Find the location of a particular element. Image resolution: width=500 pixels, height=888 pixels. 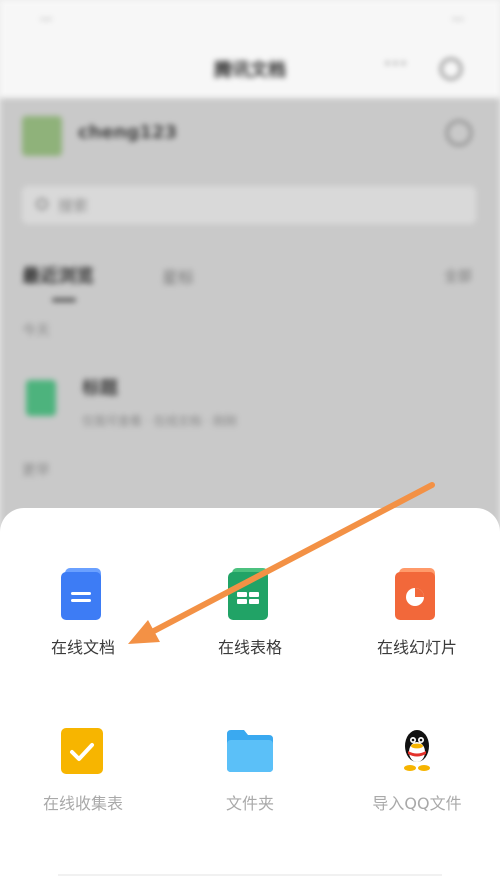

section-earlier: 更早 is located at coordinates (36, 471).